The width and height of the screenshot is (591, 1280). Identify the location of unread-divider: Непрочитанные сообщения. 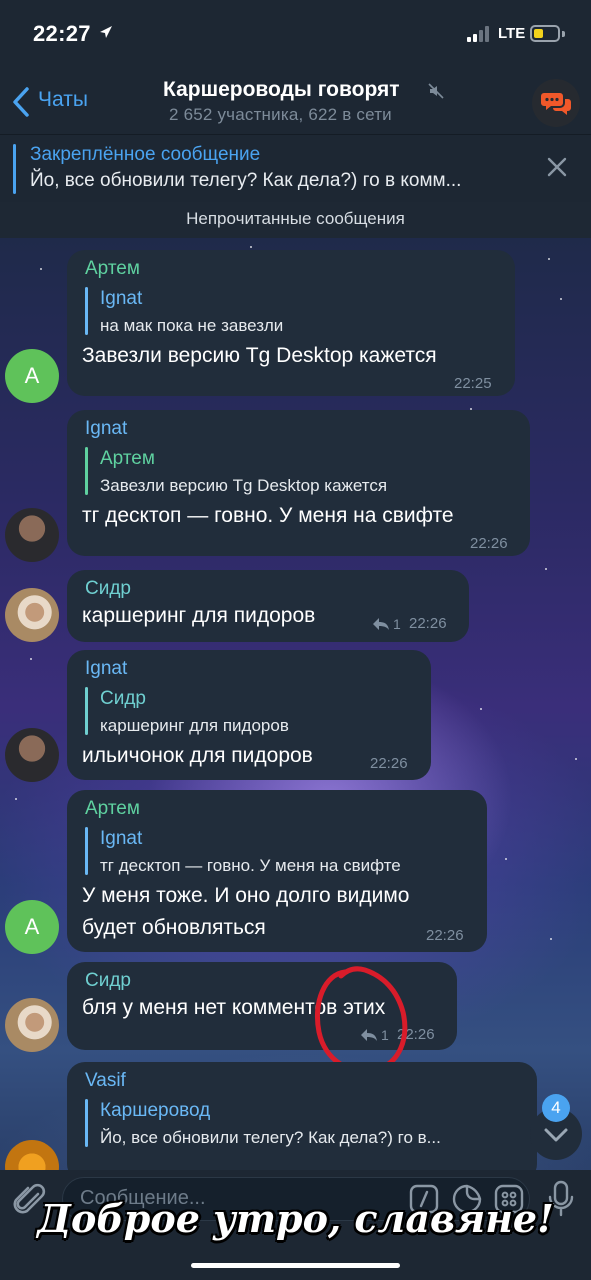
(295, 220).